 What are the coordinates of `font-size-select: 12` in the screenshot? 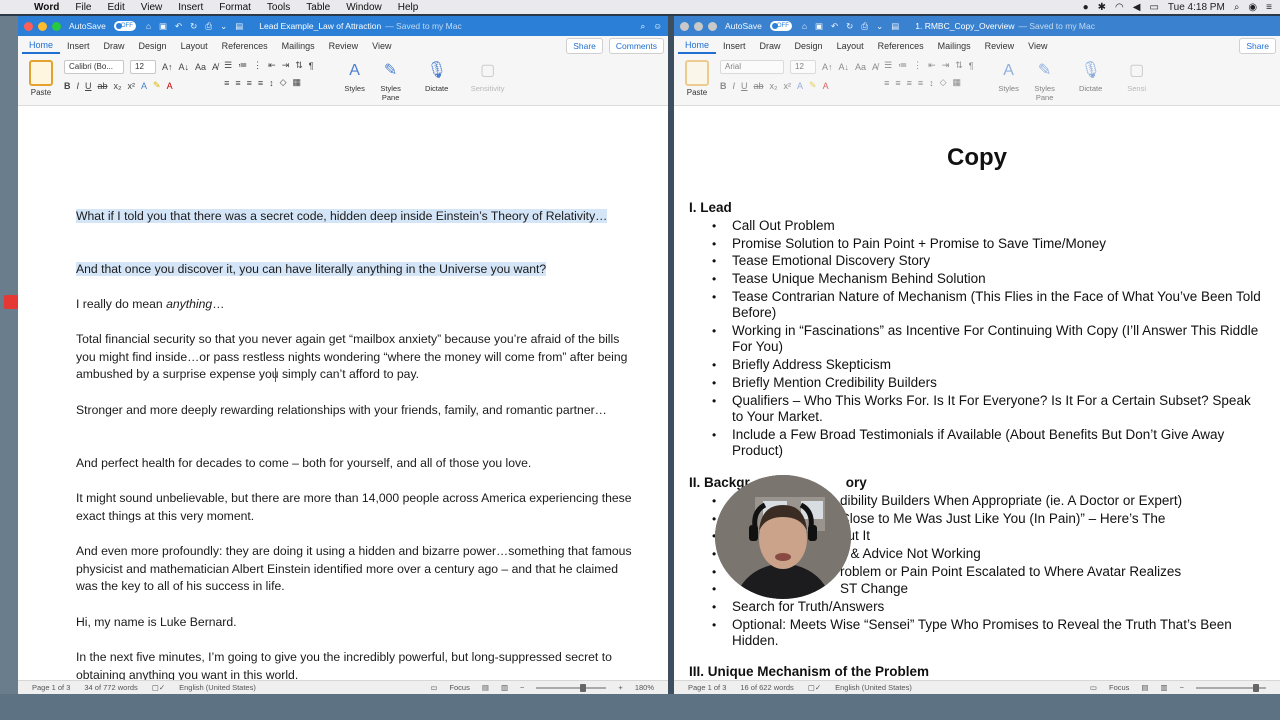 It's located at (803, 67).